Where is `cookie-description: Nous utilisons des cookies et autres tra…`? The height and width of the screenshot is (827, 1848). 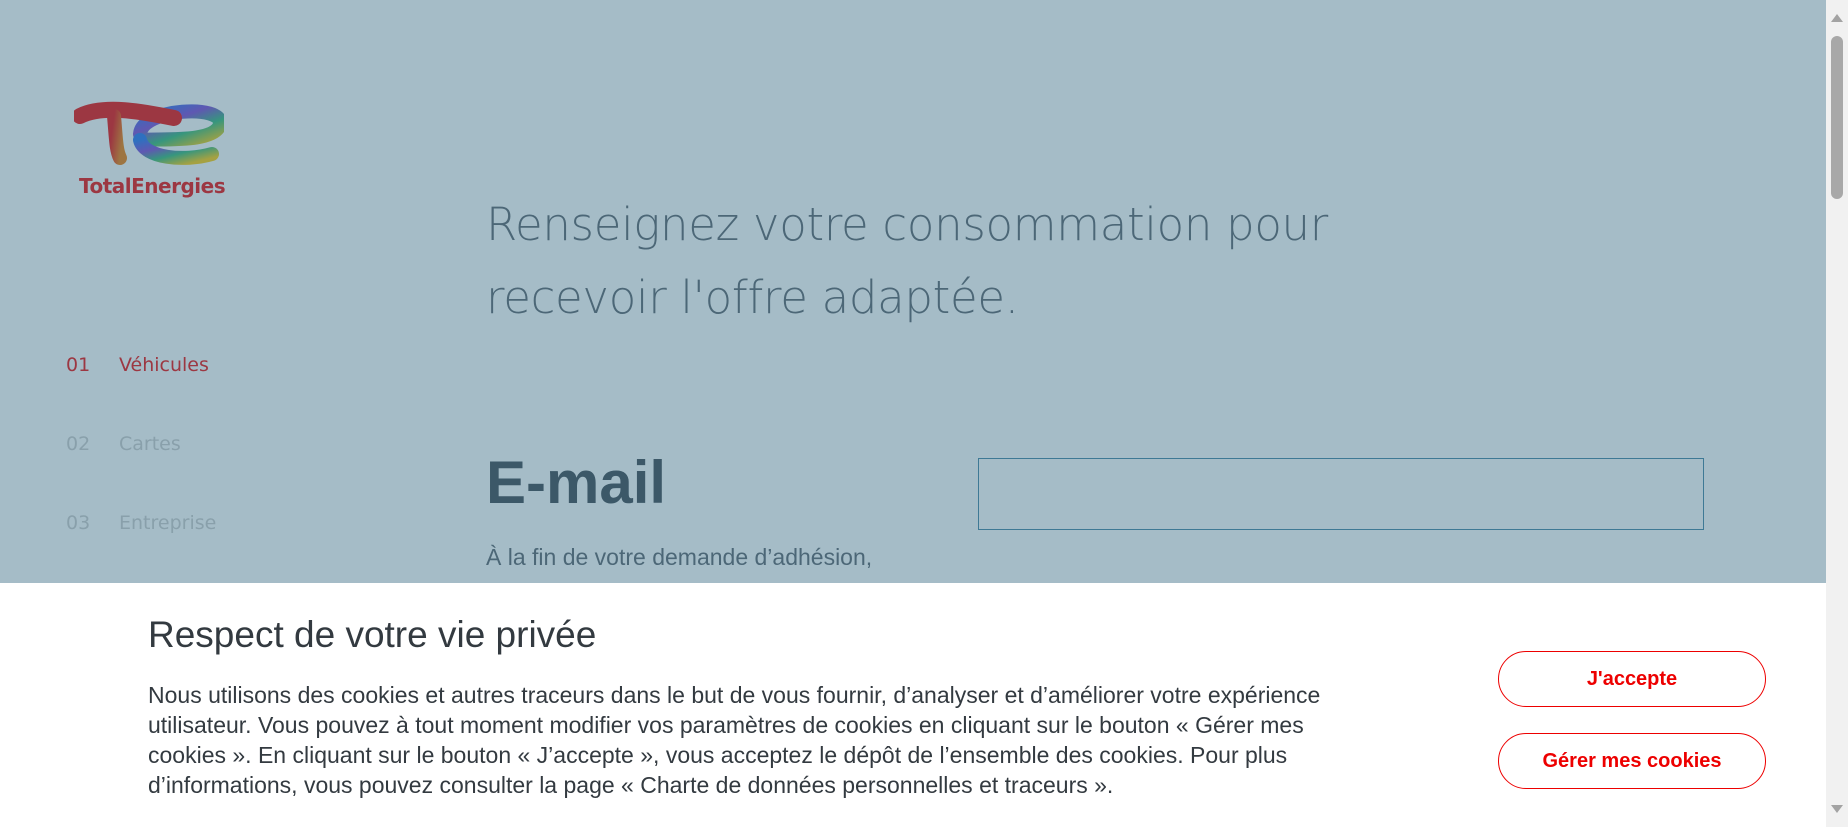 cookie-description: Nous utilisons des cookies et autres tra… is located at coordinates (734, 740).